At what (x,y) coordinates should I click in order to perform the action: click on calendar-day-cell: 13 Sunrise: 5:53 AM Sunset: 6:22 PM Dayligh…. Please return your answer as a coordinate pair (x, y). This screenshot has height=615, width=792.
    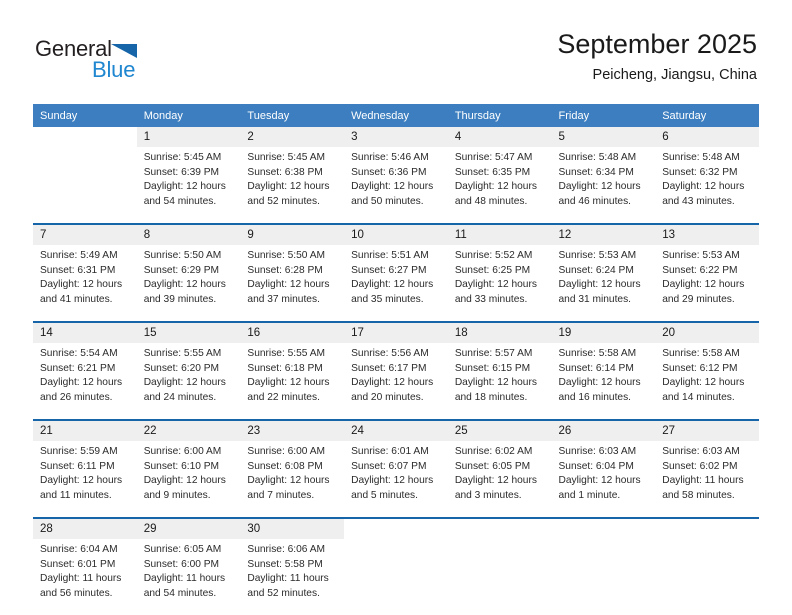
    Looking at the image, I should click on (707, 272).